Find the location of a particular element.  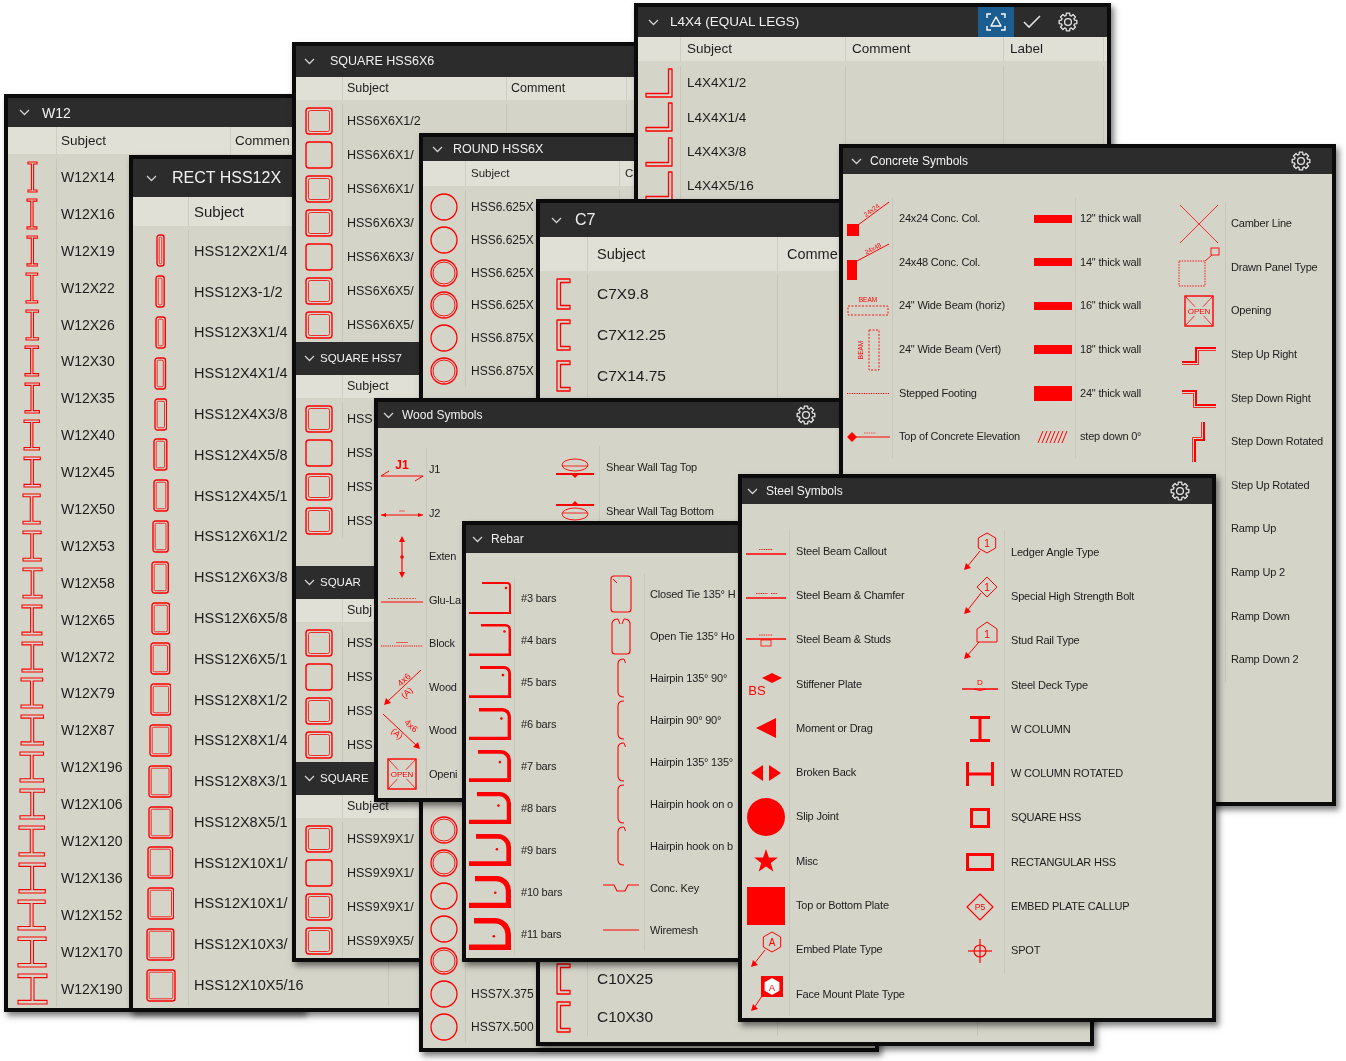

table-cell: HSS6X6X5/ is located at coordinates (380, 291).